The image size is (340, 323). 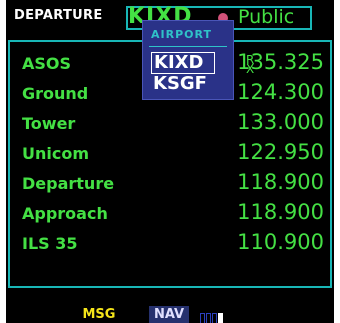 What do you see at coordinates (250, 64) in the screenshot?
I see `rx-indicator-icon: R X` at bounding box center [250, 64].